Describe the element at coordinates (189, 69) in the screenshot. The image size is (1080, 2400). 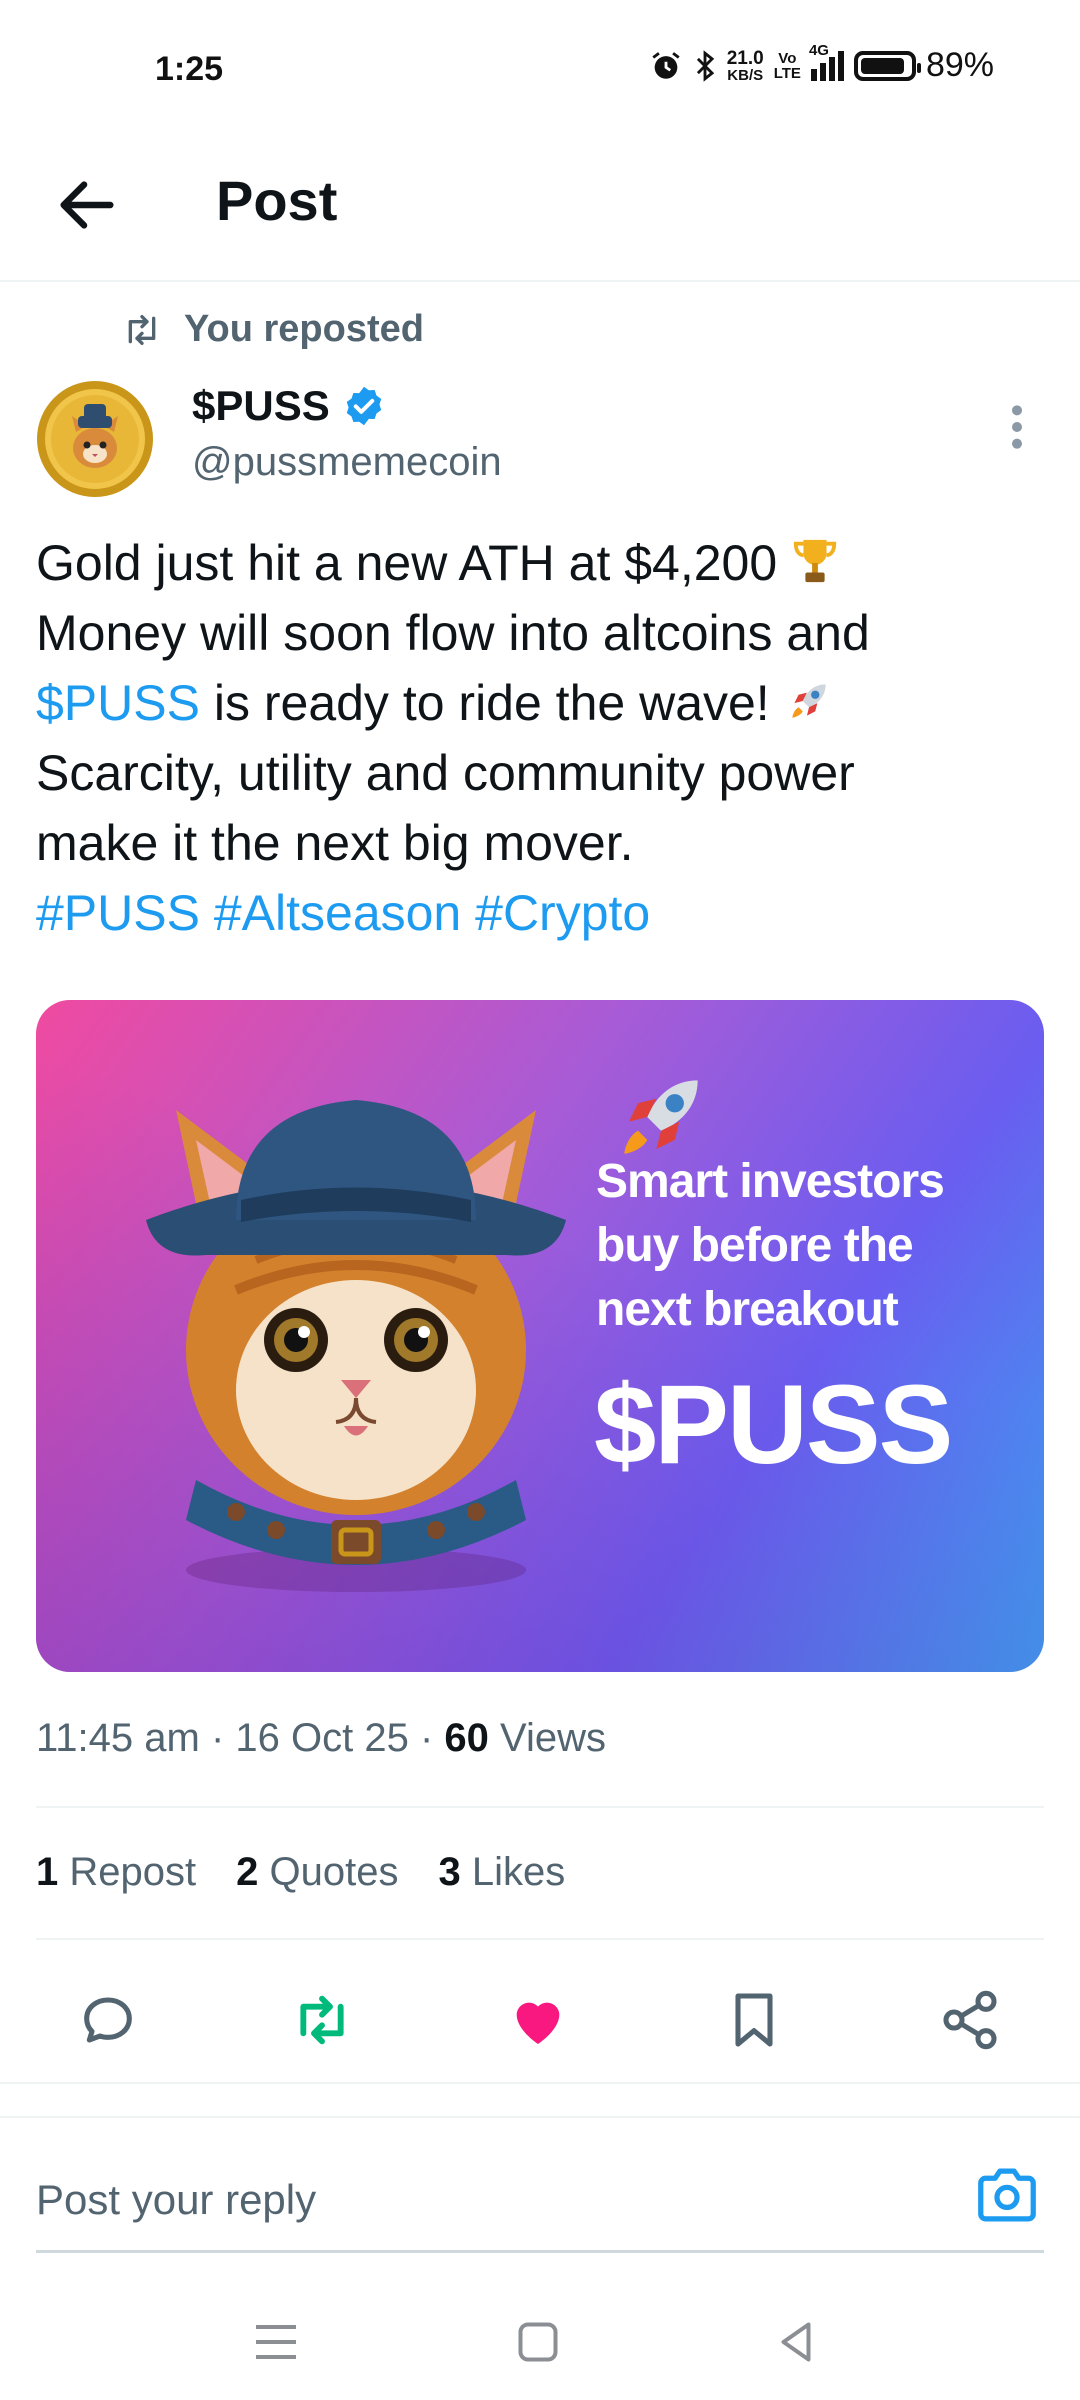
I see `status-time: 1:25` at that location.